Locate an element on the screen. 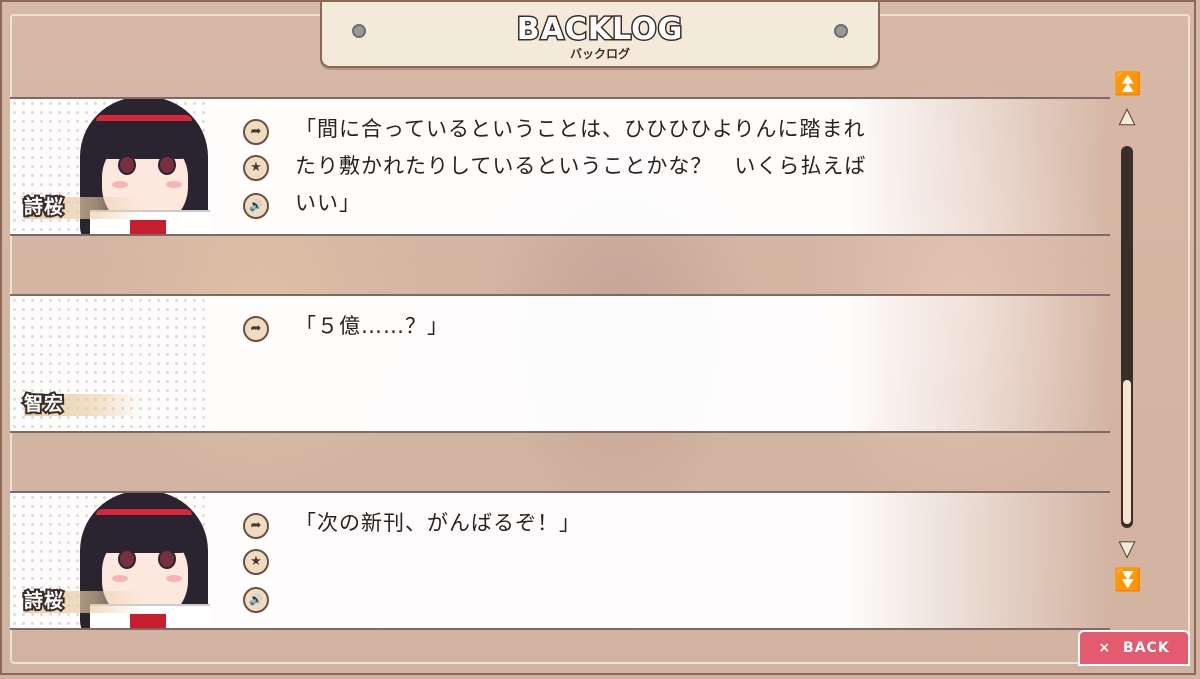  back-button: × BACK is located at coordinates (1134, 648).